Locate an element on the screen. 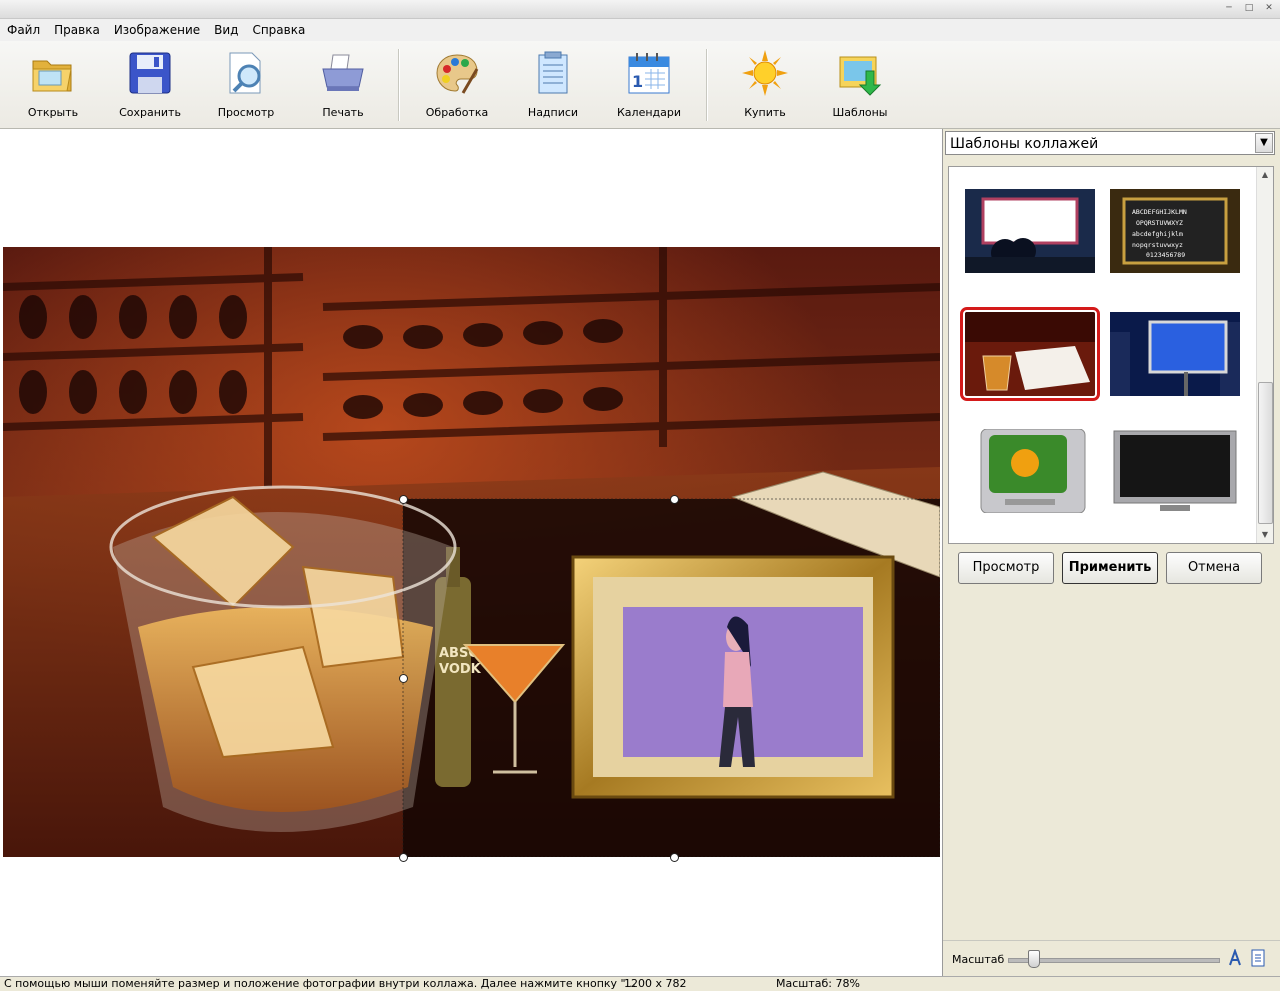  save-button: Сохранить is located at coordinates (150, 84).